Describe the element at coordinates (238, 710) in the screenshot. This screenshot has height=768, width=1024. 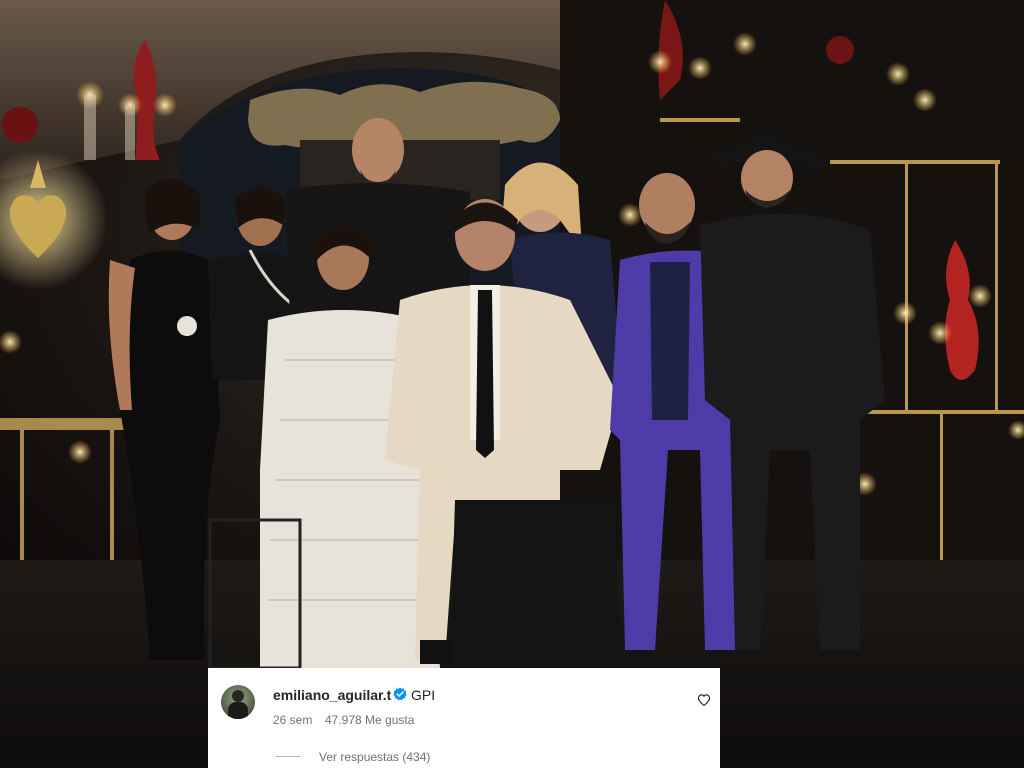
I see `avatar-body` at that location.